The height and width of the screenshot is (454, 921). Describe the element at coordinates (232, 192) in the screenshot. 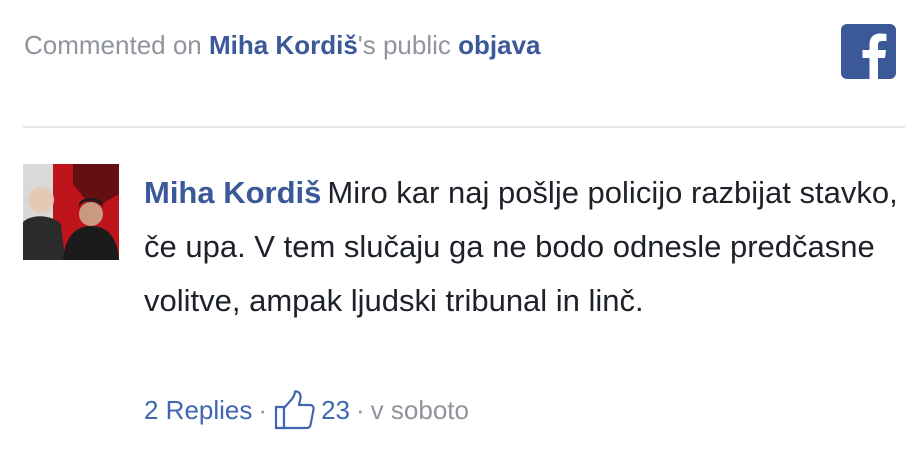

I see `comment-author-link: Miha Kordiš` at that location.